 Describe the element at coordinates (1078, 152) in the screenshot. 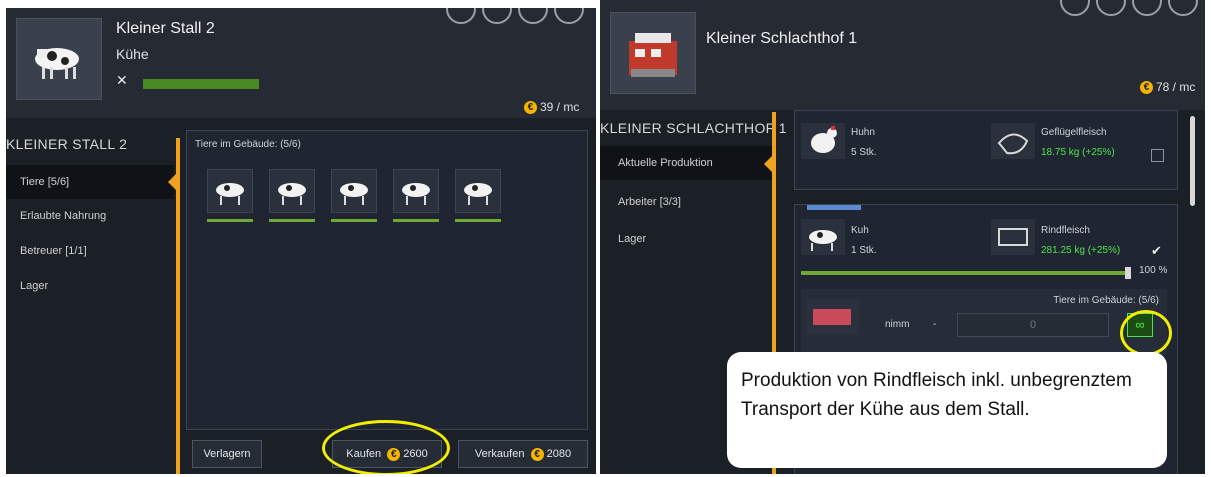

I see `output-amount: 18.75 kg (+25%)` at that location.